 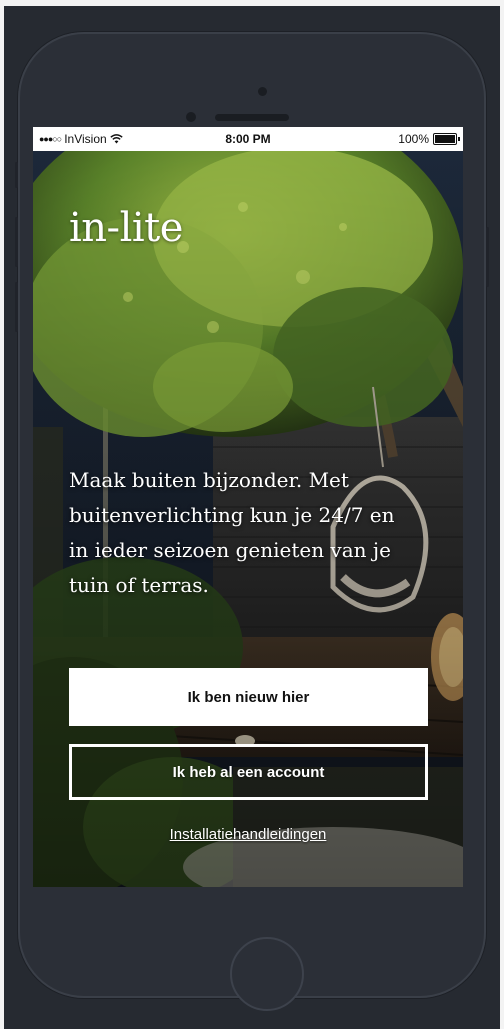 I want to click on proximity-sensor, so click(x=191, y=117).